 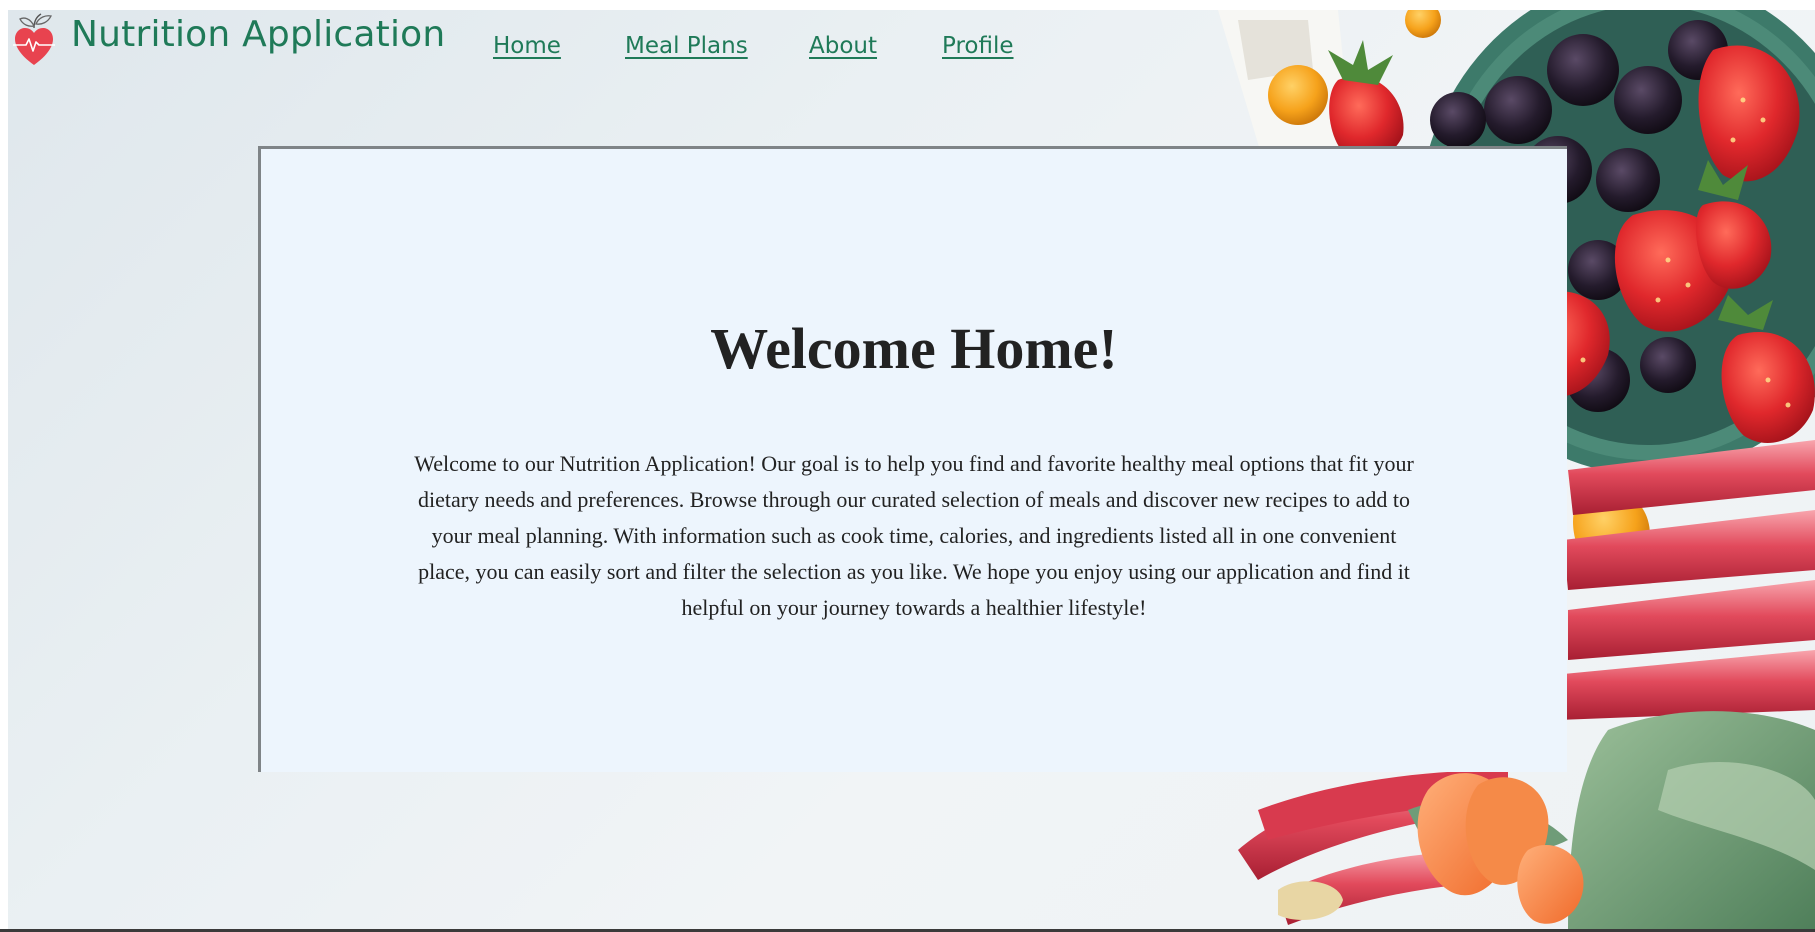 What do you see at coordinates (914, 348) in the screenshot?
I see `welcome-heading: Welcome Home!` at bounding box center [914, 348].